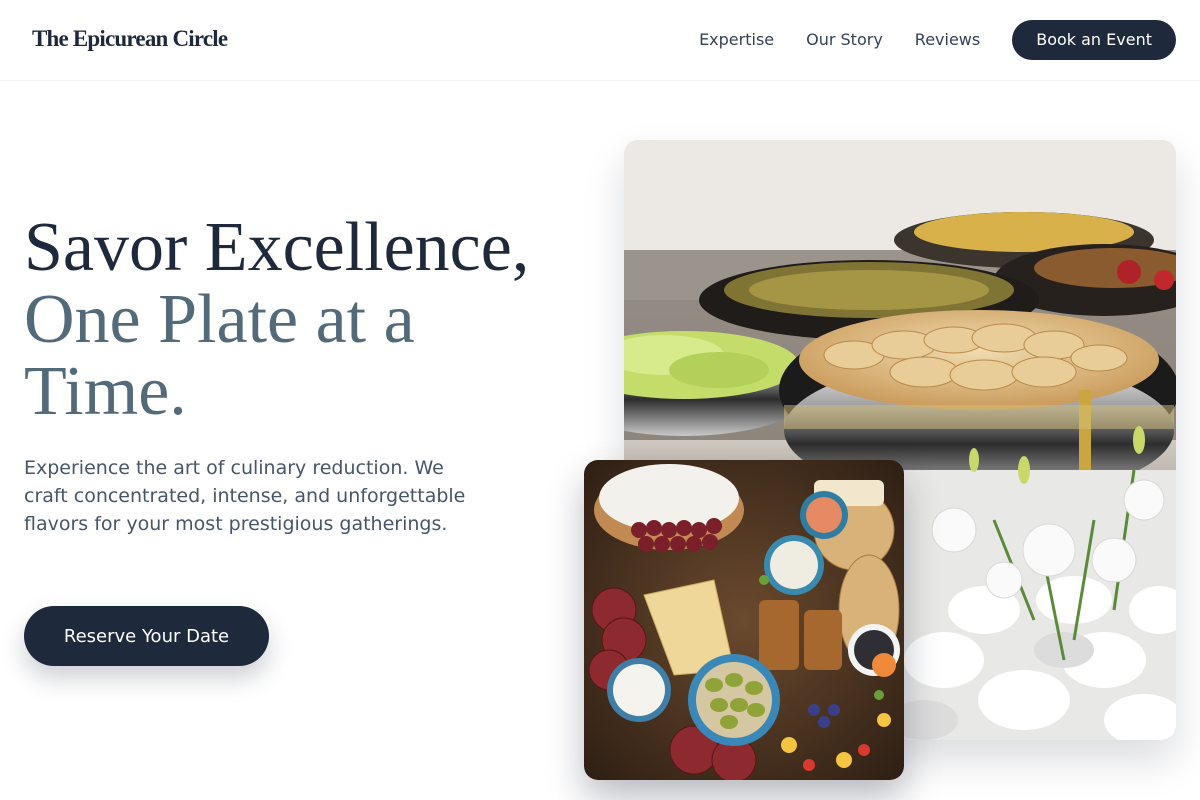 This screenshot has width=1200, height=800. Describe the element at coordinates (130, 39) in the screenshot. I see `brand-logo: The Epicurean Circle` at that location.